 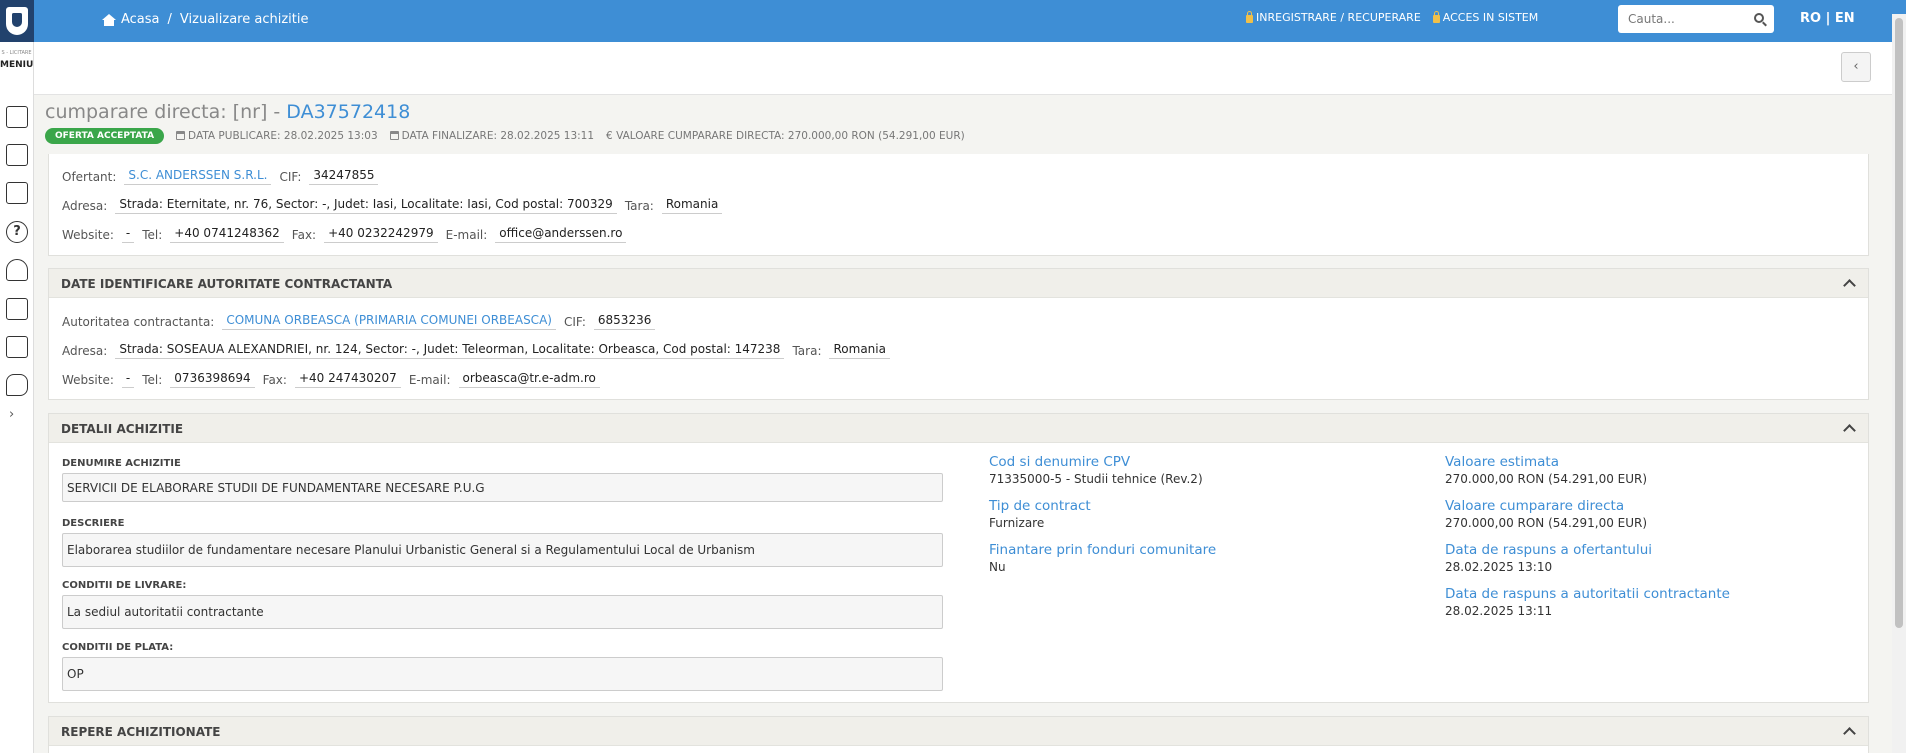 I want to click on direct-value-label: Valoare cumparare directa, so click(x=1535, y=506).